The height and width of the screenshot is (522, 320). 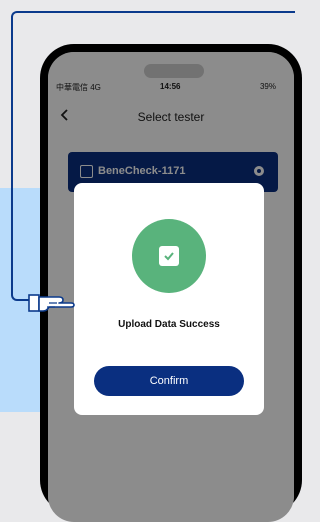 I want to click on confirm-button: Confirm, so click(x=169, y=381).